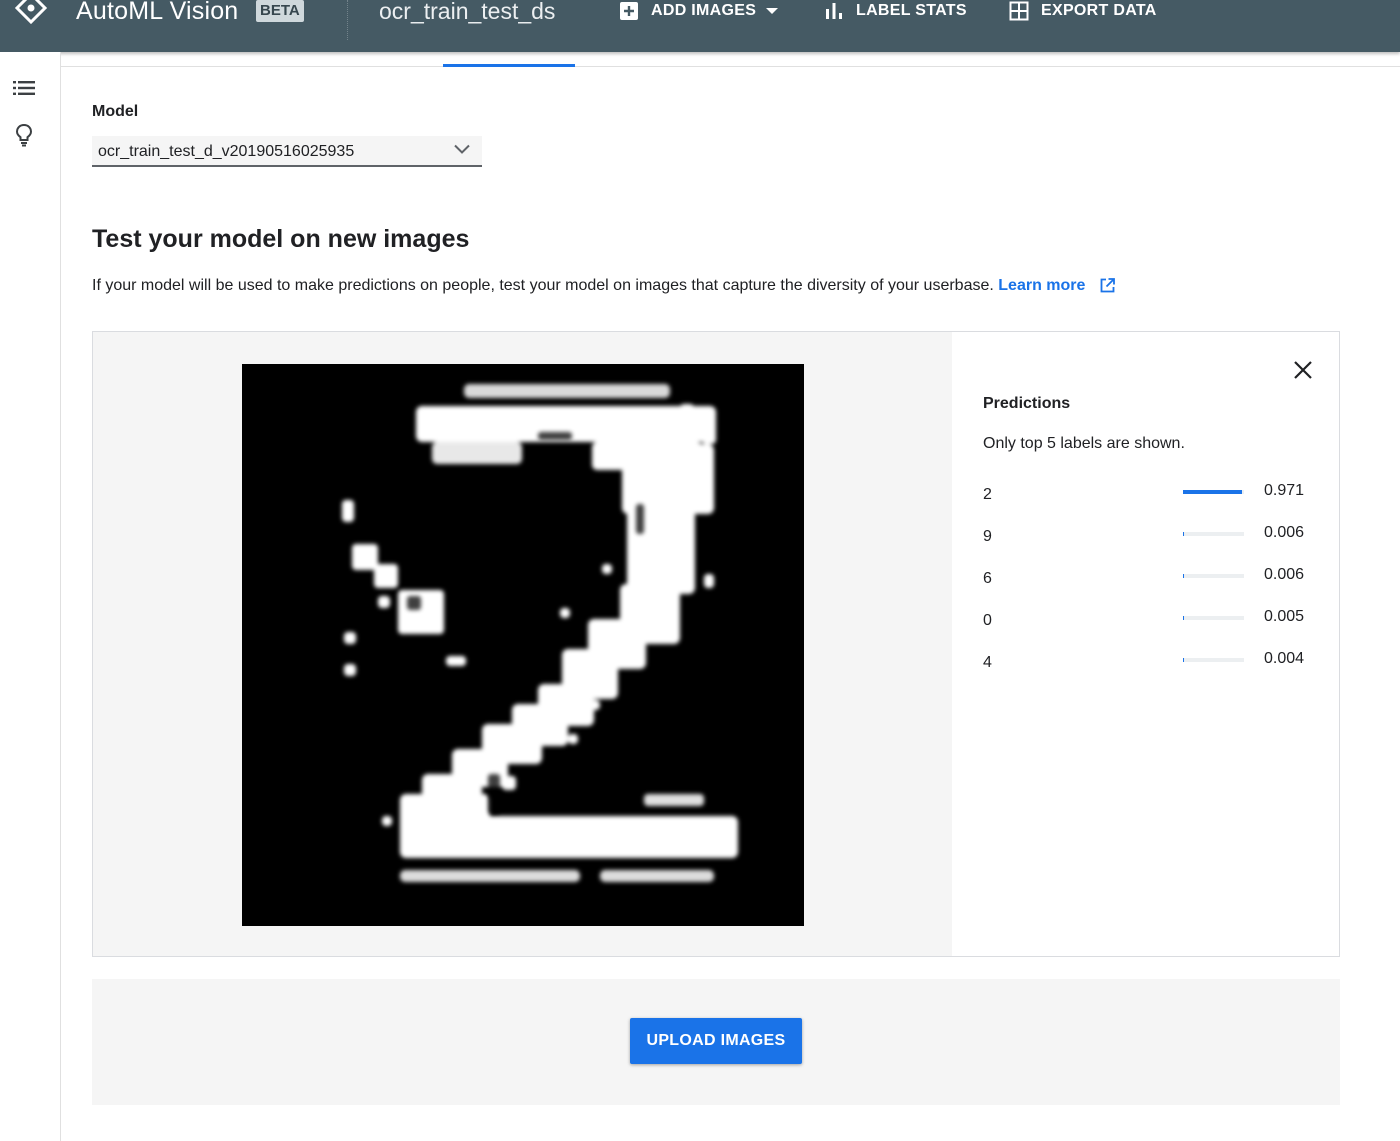 Image resolution: width=1400 pixels, height=1141 pixels. What do you see at coordinates (115, 111) in the screenshot?
I see `model-label: Model` at bounding box center [115, 111].